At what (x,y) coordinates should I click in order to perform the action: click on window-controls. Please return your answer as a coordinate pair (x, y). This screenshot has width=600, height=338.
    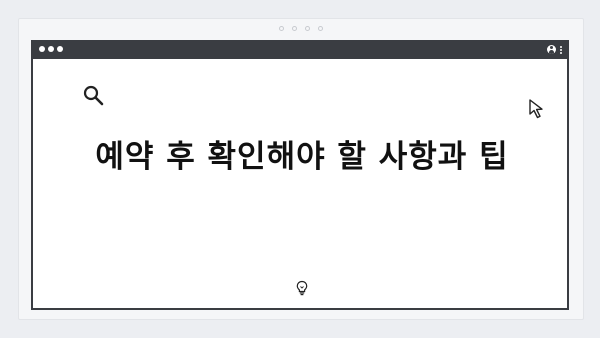
    Looking at the image, I should click on (51, 49).